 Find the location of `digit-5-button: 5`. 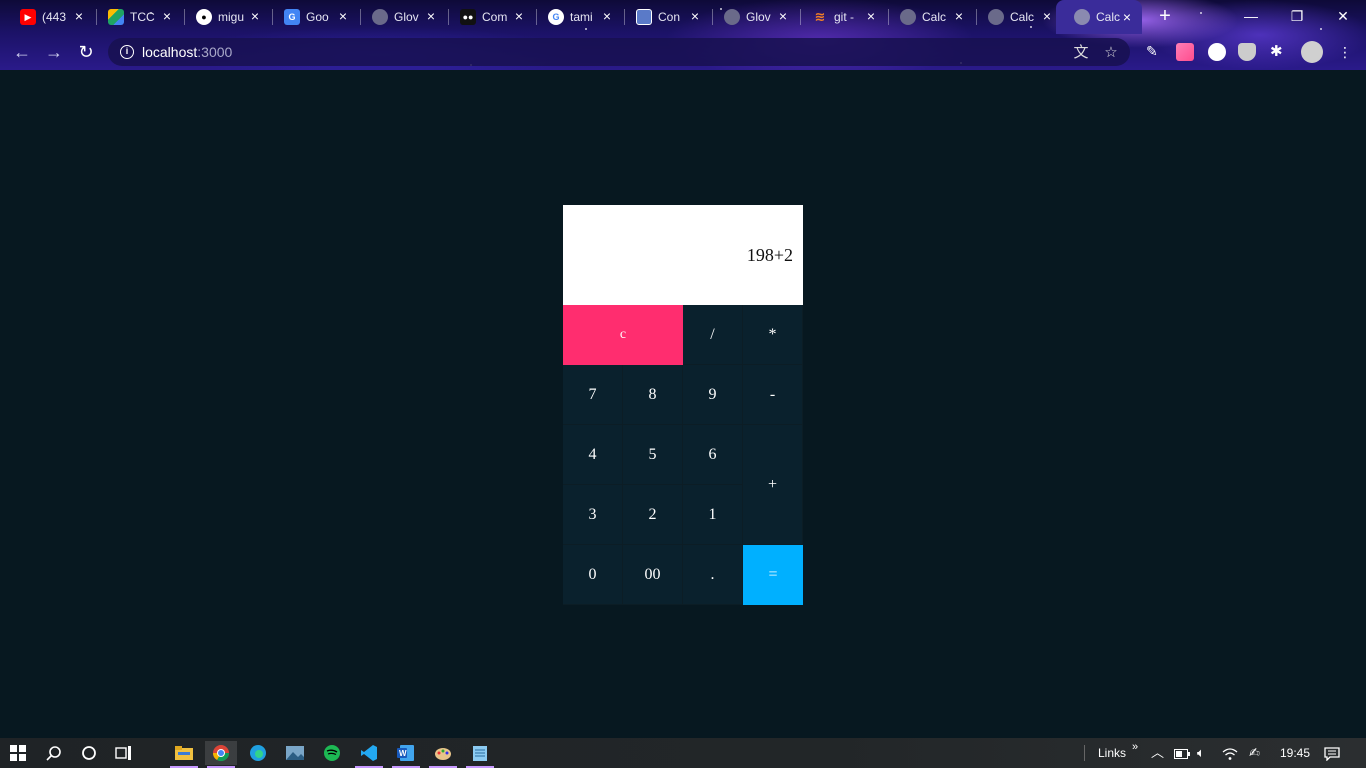

digit-5-button: 5 is located at coordinates (653, 455).